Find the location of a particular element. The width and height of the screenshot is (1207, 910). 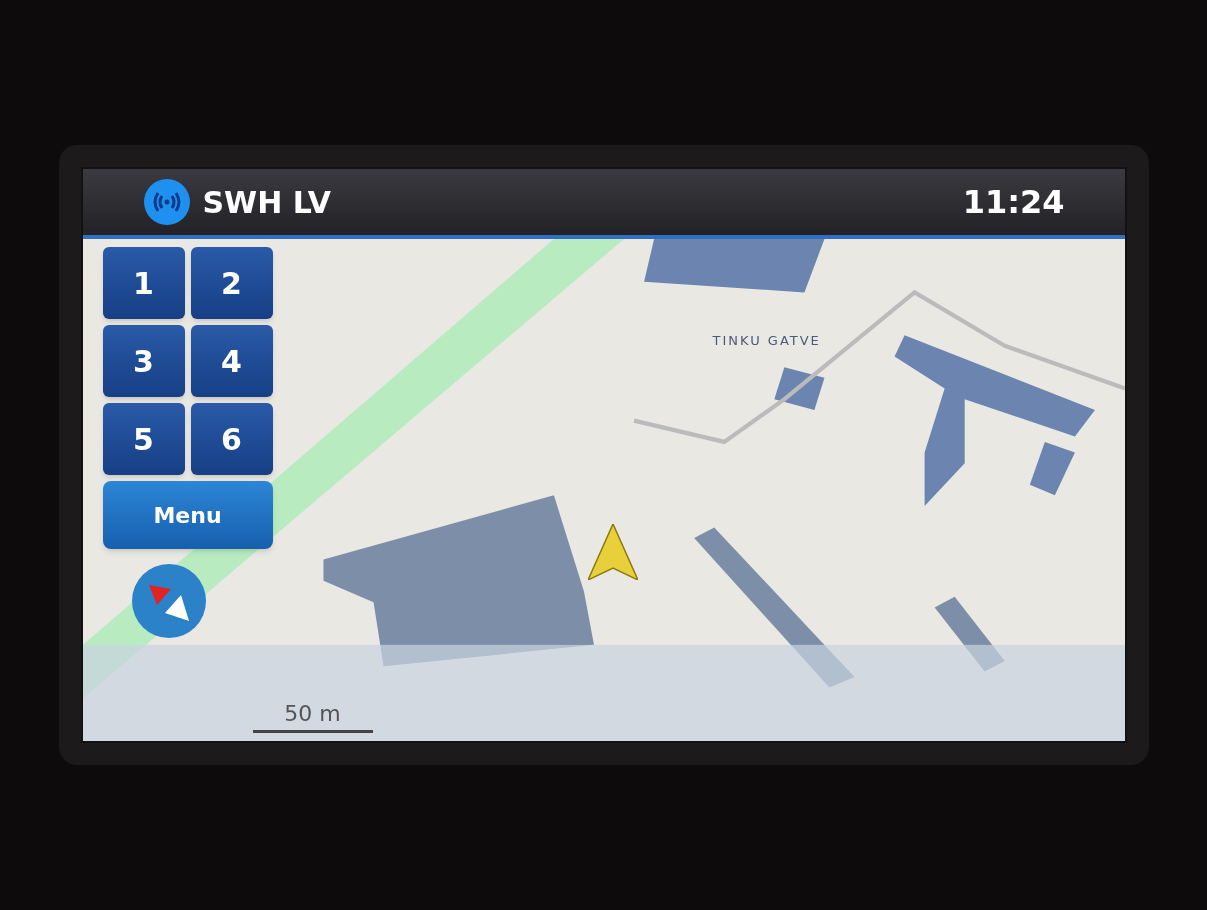

menu-button: Menu is located at coordinates (187, 515).